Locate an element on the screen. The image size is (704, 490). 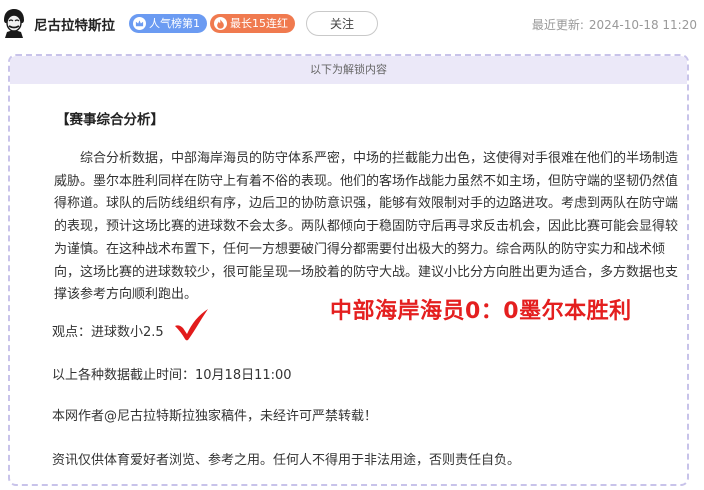
popularity-badge-label: 人气榜第1 is located at coordinates (174, 23).